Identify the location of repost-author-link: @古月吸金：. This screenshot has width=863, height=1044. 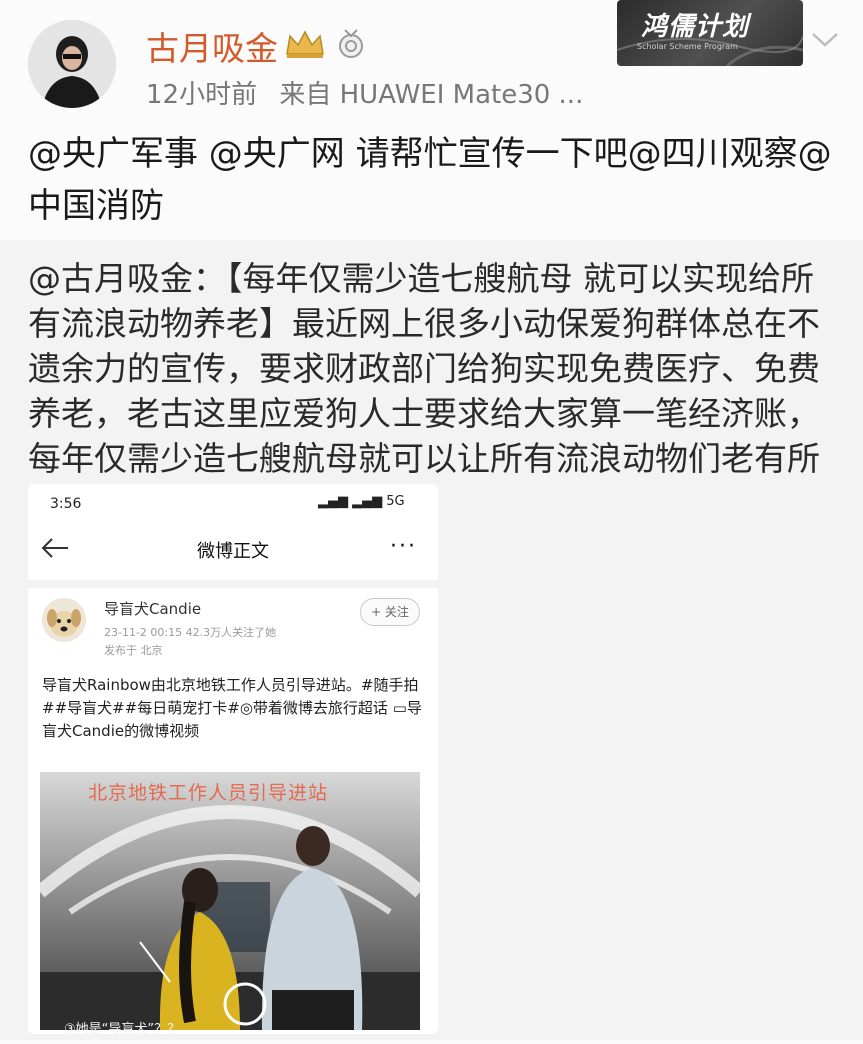
(127, 278).